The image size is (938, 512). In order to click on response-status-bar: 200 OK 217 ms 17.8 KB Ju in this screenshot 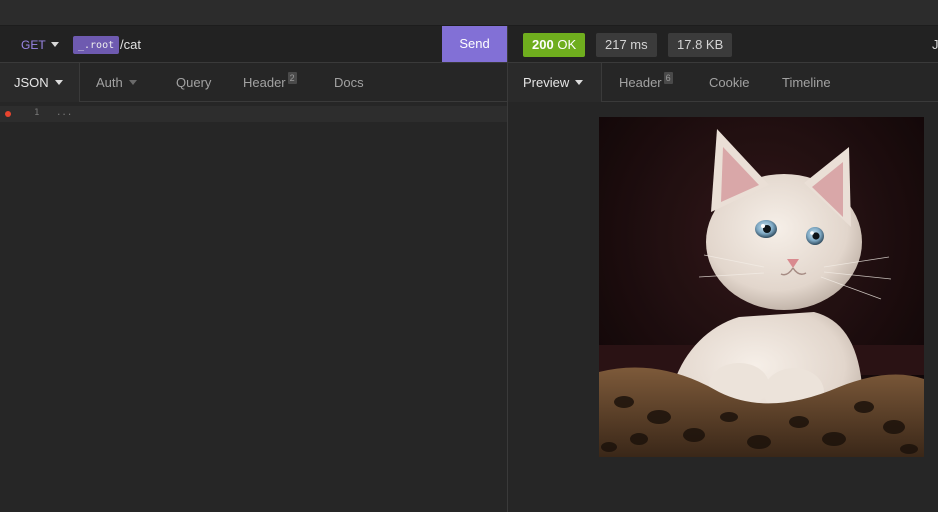, I will do `click(723, 44)`.